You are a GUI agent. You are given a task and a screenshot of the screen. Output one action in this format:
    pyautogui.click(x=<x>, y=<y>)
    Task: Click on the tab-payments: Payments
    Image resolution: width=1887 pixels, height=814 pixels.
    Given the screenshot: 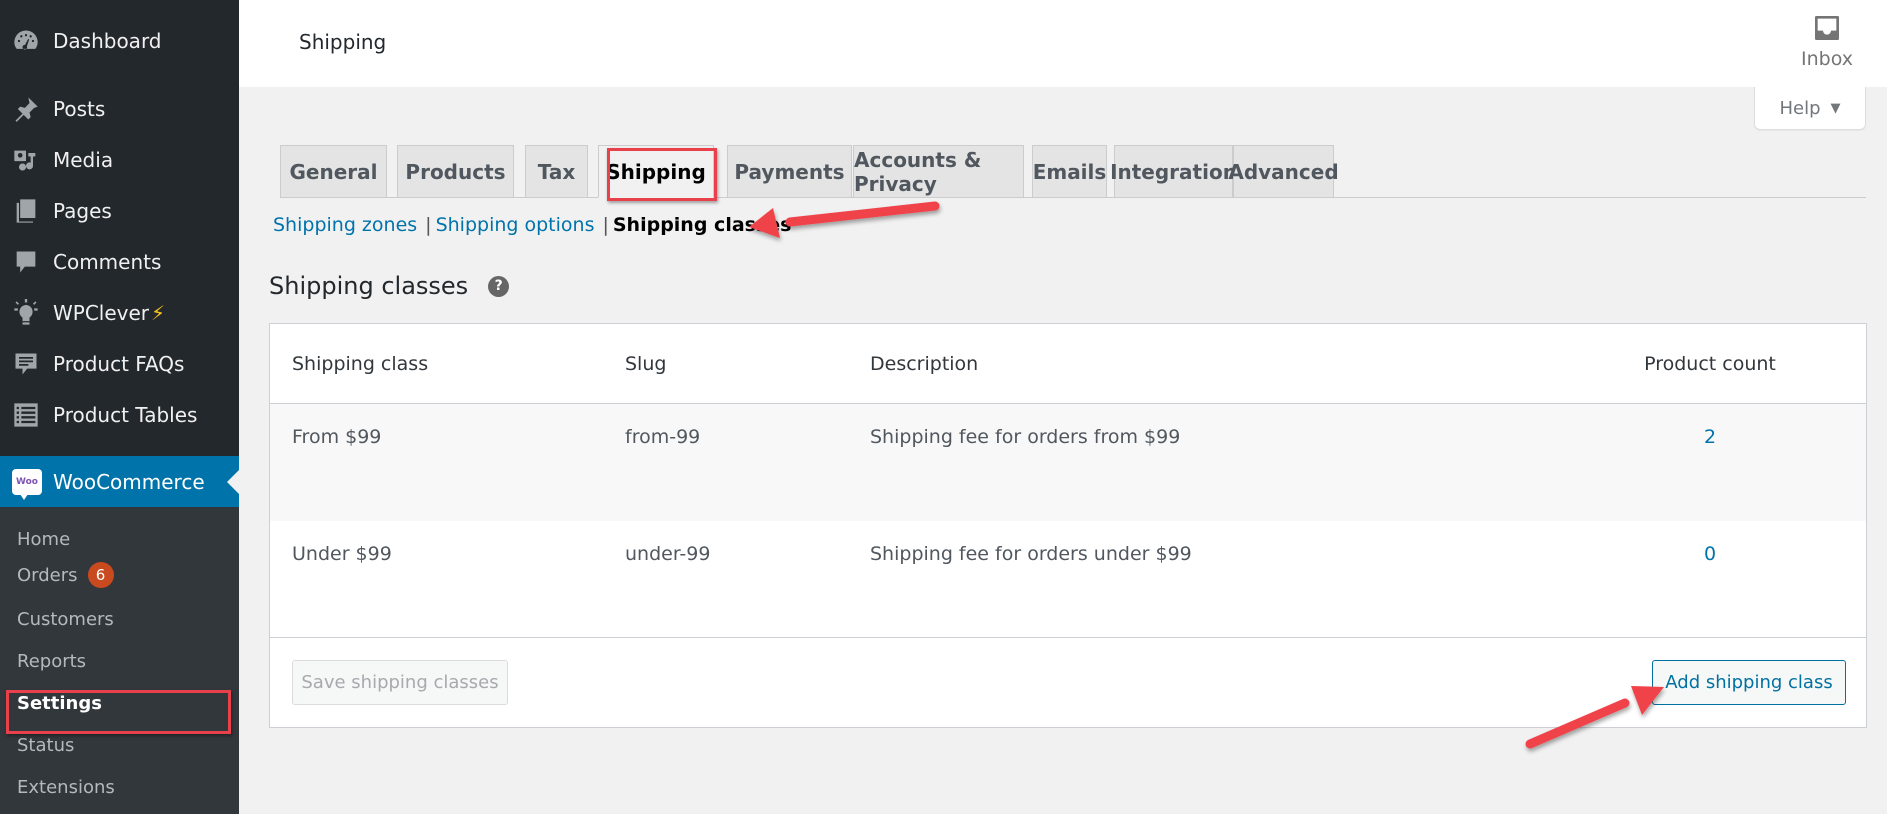 What is the action you would take?
    pyautogui.click(x=789, y=171)
    